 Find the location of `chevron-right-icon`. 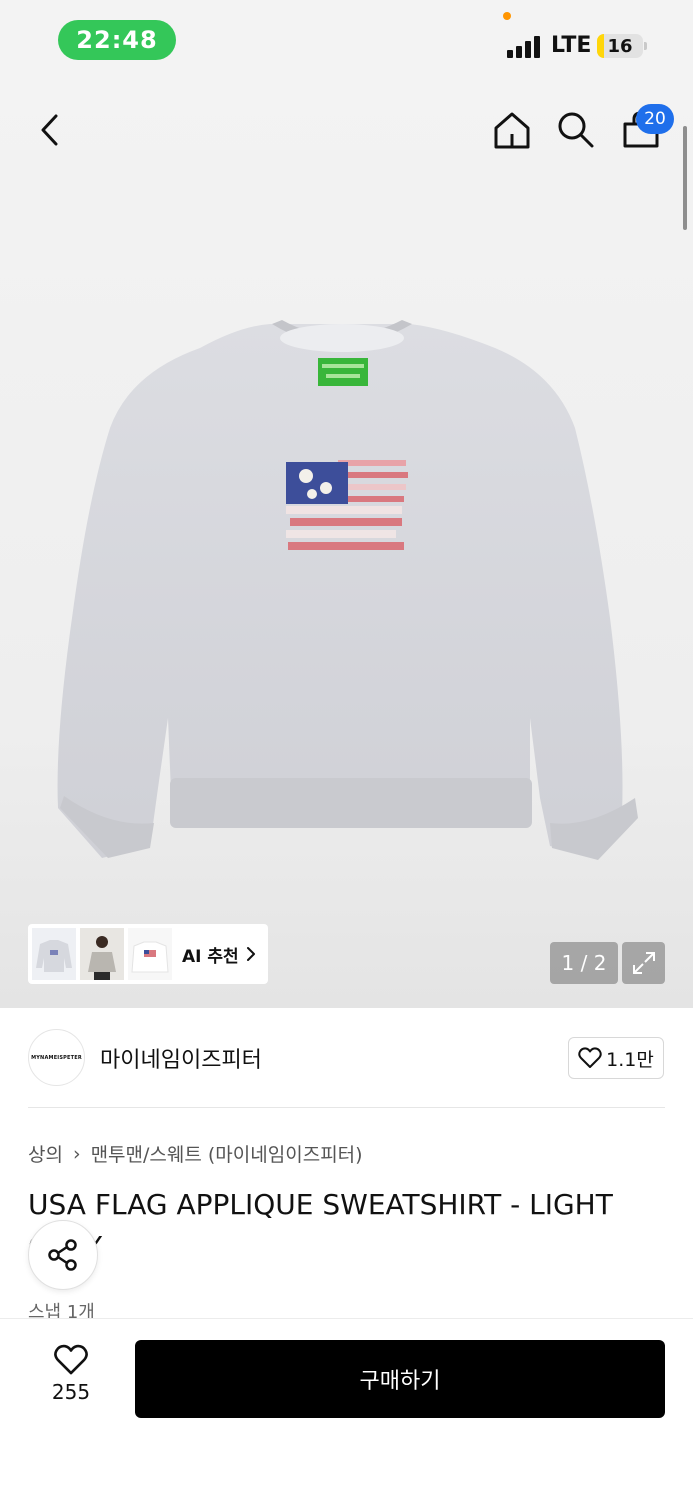

chevron-right-icon is located at coordinates (250, 954).